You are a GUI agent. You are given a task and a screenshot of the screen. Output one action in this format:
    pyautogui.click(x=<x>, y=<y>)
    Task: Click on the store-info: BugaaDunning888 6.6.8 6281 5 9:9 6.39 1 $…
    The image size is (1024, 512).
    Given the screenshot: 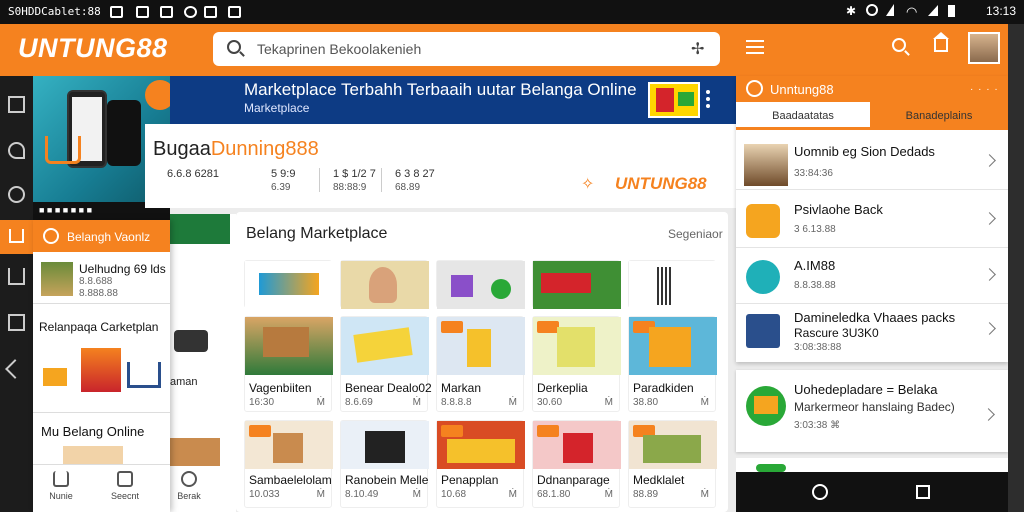 What is the action you would take?
    pyautogui.click(x=440, y=166)
    